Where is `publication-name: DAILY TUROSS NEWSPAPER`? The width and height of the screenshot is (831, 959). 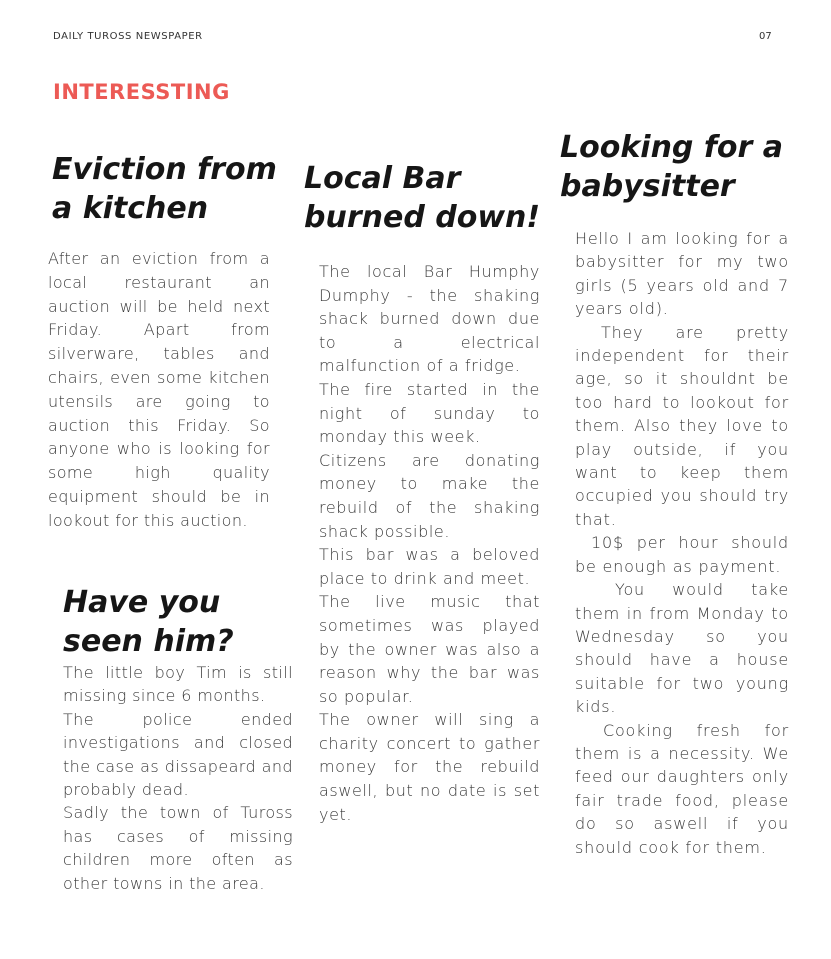
publication-name: DAILY TUROSS NEWSPAPER is located at coordinates (128, 36).